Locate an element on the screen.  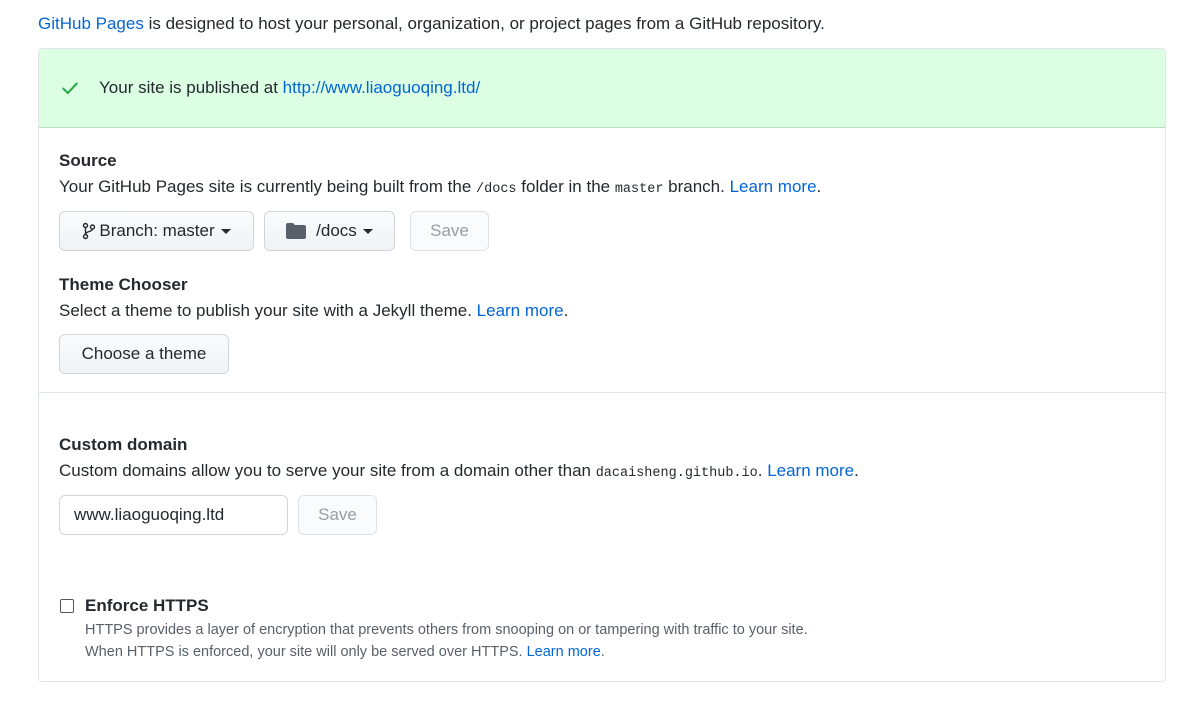
branch-select-button: Branch: master is located at coordinates (156, 231).